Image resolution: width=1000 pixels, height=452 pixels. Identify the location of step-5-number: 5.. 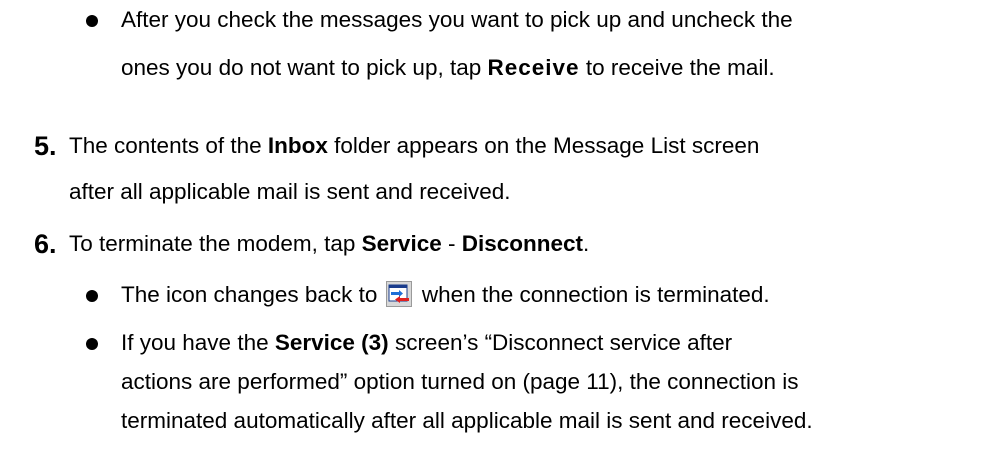
(45, 146).